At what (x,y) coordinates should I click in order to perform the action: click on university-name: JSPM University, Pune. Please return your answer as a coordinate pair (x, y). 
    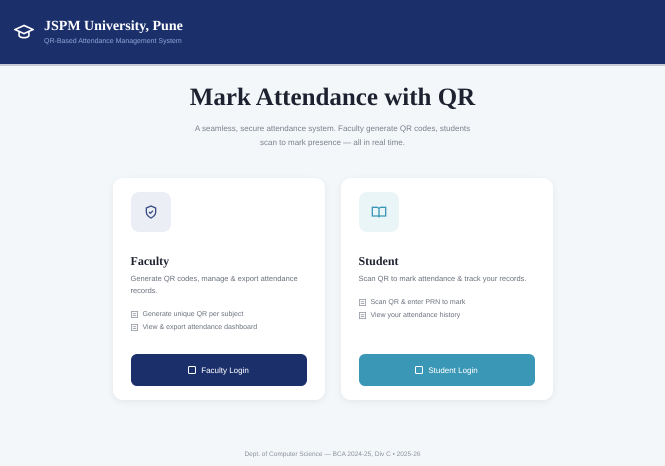
    Looking at the image, I should click on (113, 27).